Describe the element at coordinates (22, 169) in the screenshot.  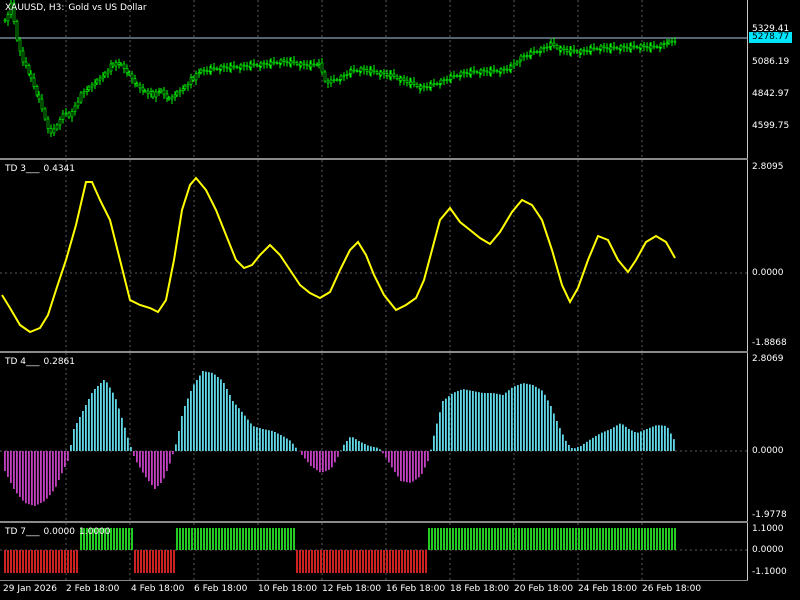
I see `td3-name: TD 3___` at that location.